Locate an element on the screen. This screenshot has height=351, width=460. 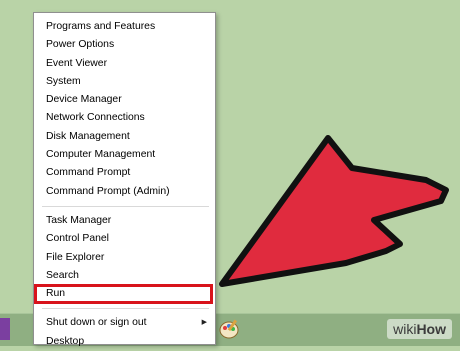
taskbar-app-paint is located at coordinates (229, 329).